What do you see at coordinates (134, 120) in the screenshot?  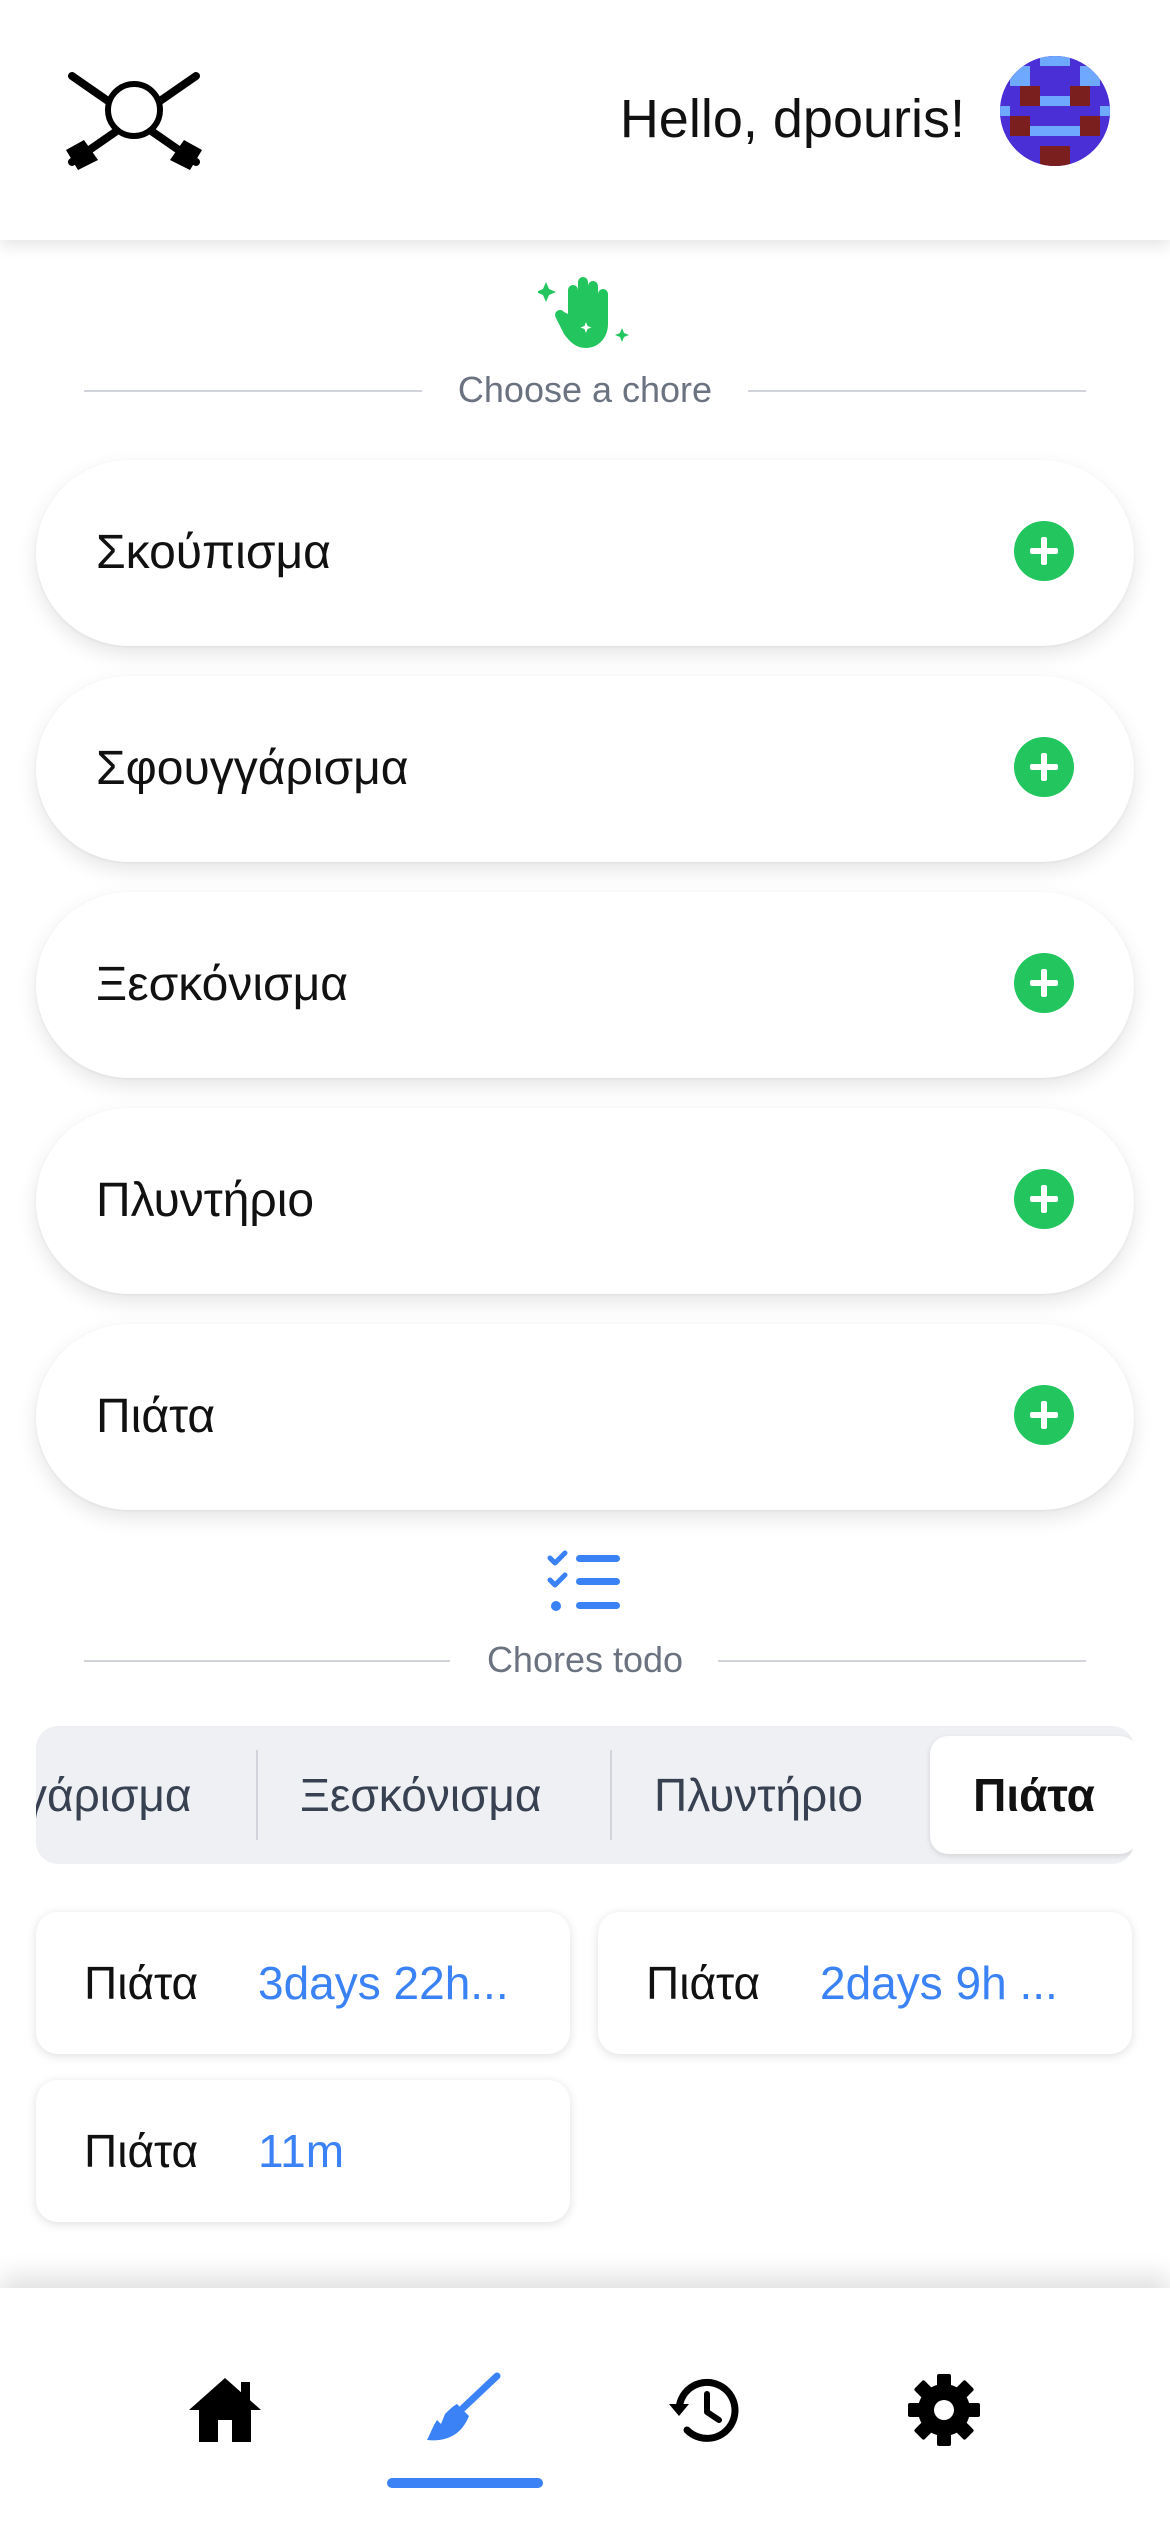 I see `crossed-brooms-icon` at bounding box center [134, 120].